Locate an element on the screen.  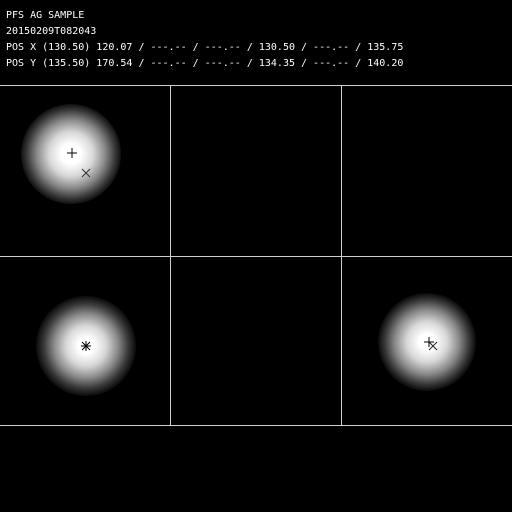
grid-line-bottom is located at coordinates (256, 425).